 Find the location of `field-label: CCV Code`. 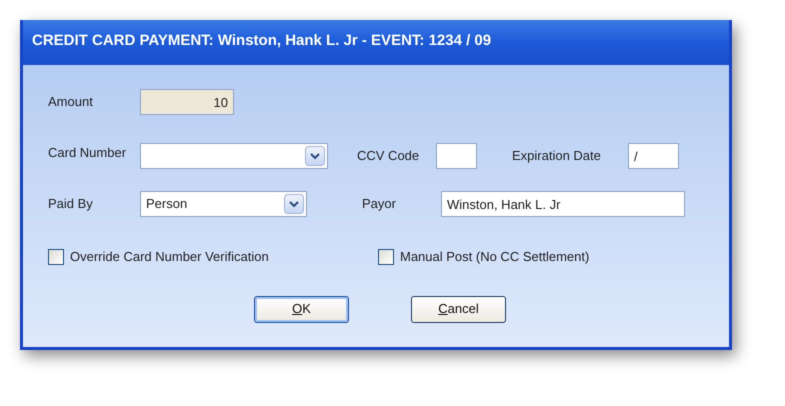

field-label: CCV Code is located at coordinates (388, 156).